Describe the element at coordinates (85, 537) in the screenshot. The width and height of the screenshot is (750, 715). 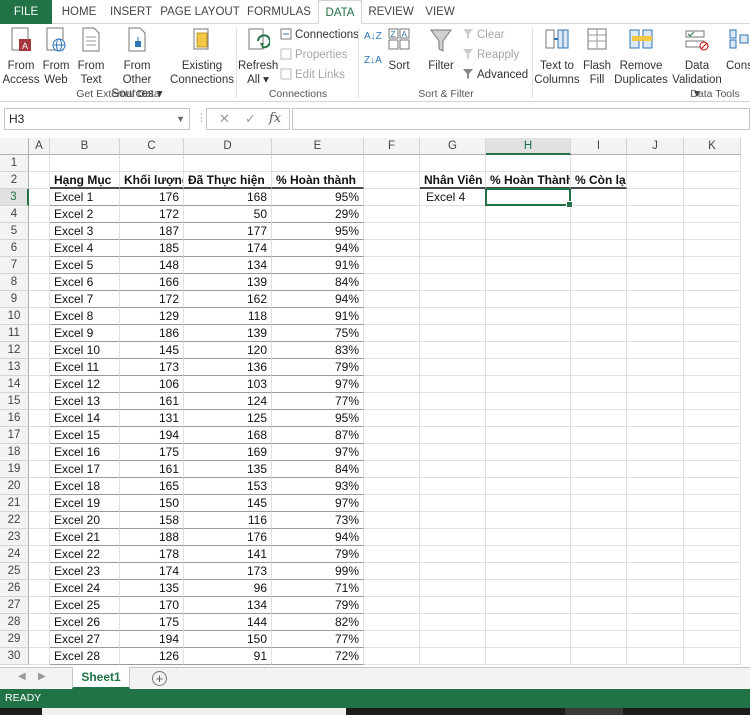
I see `table-cell-item: Excel 21` at that location.